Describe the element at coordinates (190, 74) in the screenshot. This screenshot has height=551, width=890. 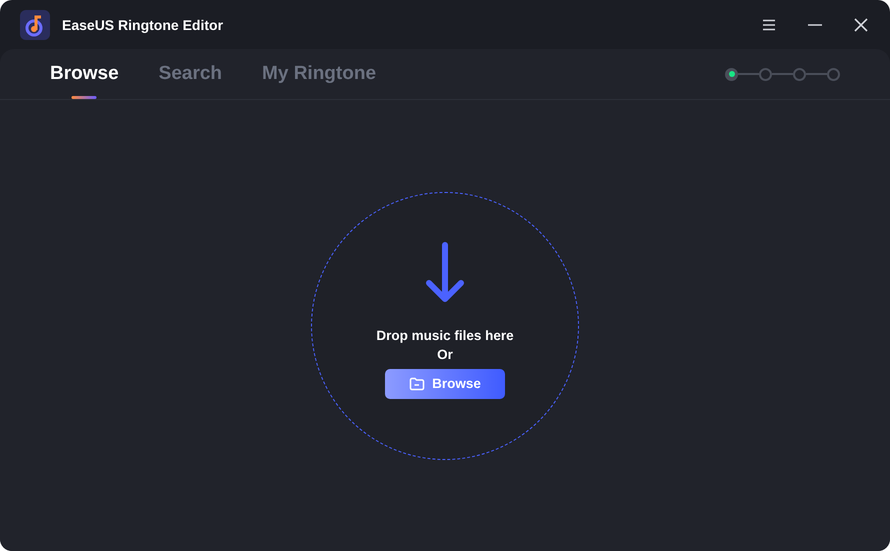
I see `tab: Search` at that location.